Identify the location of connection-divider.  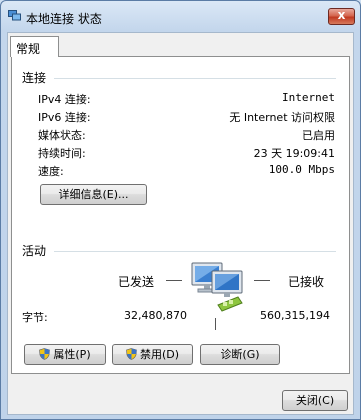
(195, 78).